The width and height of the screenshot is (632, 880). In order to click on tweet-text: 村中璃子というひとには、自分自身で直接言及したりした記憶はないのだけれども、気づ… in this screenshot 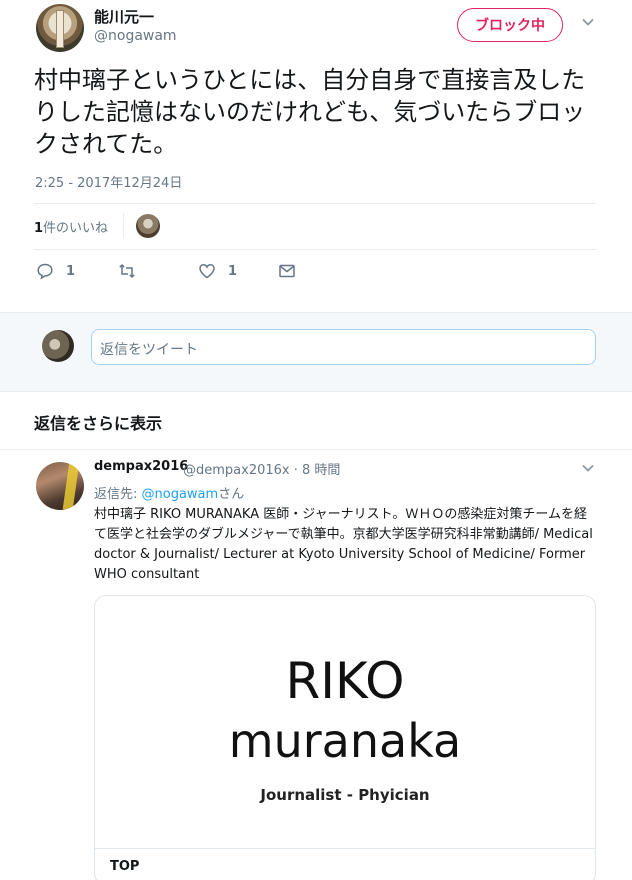, I will do `click(310, 112)`.